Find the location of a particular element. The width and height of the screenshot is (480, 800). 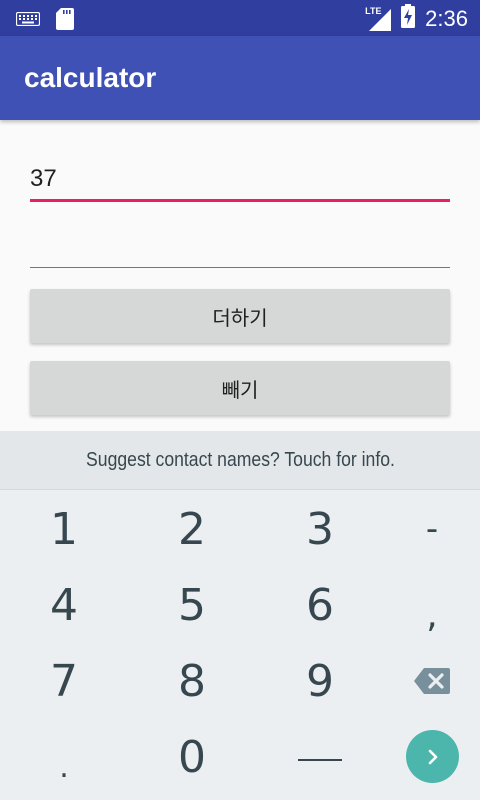

key-1-label: 1 is located at coordinates (64, 529).